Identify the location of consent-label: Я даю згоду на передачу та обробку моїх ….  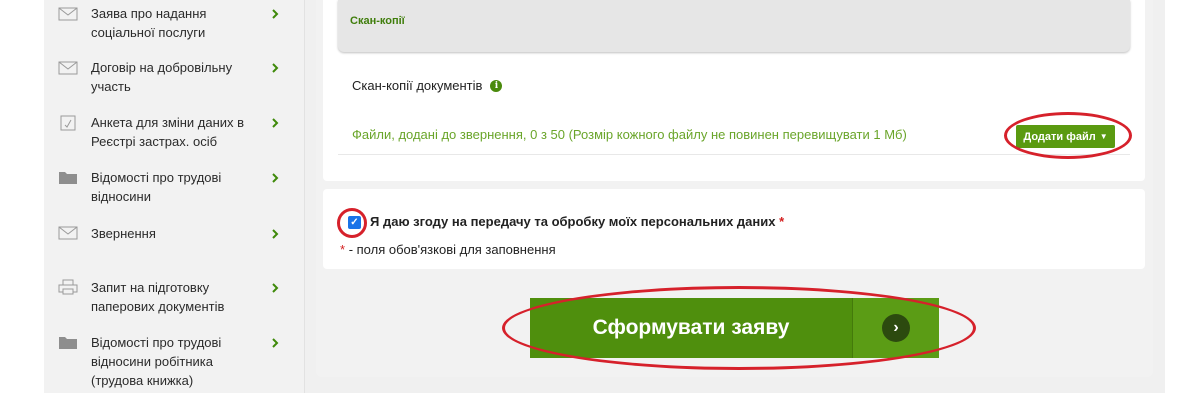
(577, 221).